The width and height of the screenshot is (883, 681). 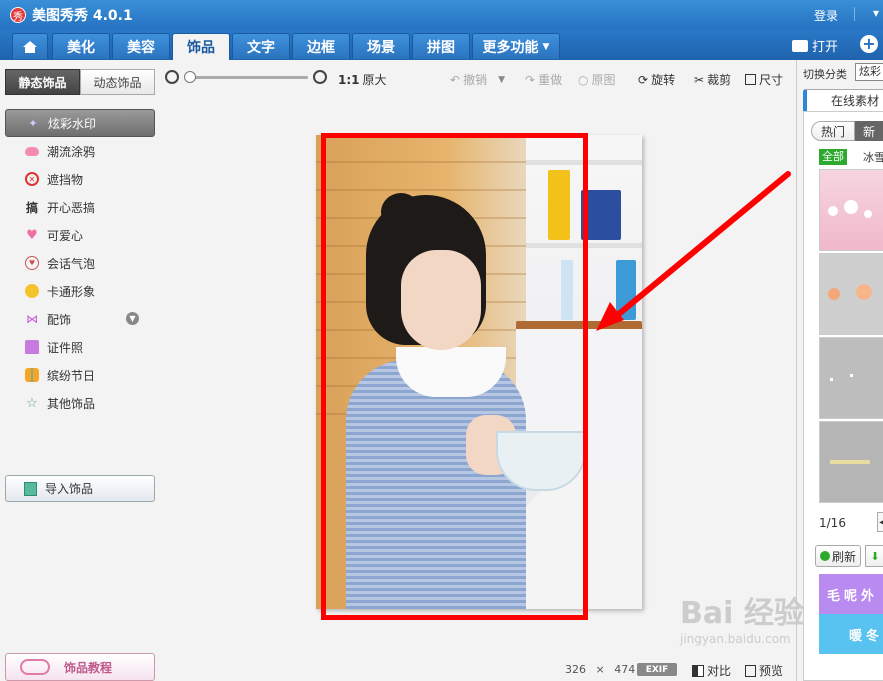 I want to click on redo-button: ↷ 重做, so click(x=543, y=79).